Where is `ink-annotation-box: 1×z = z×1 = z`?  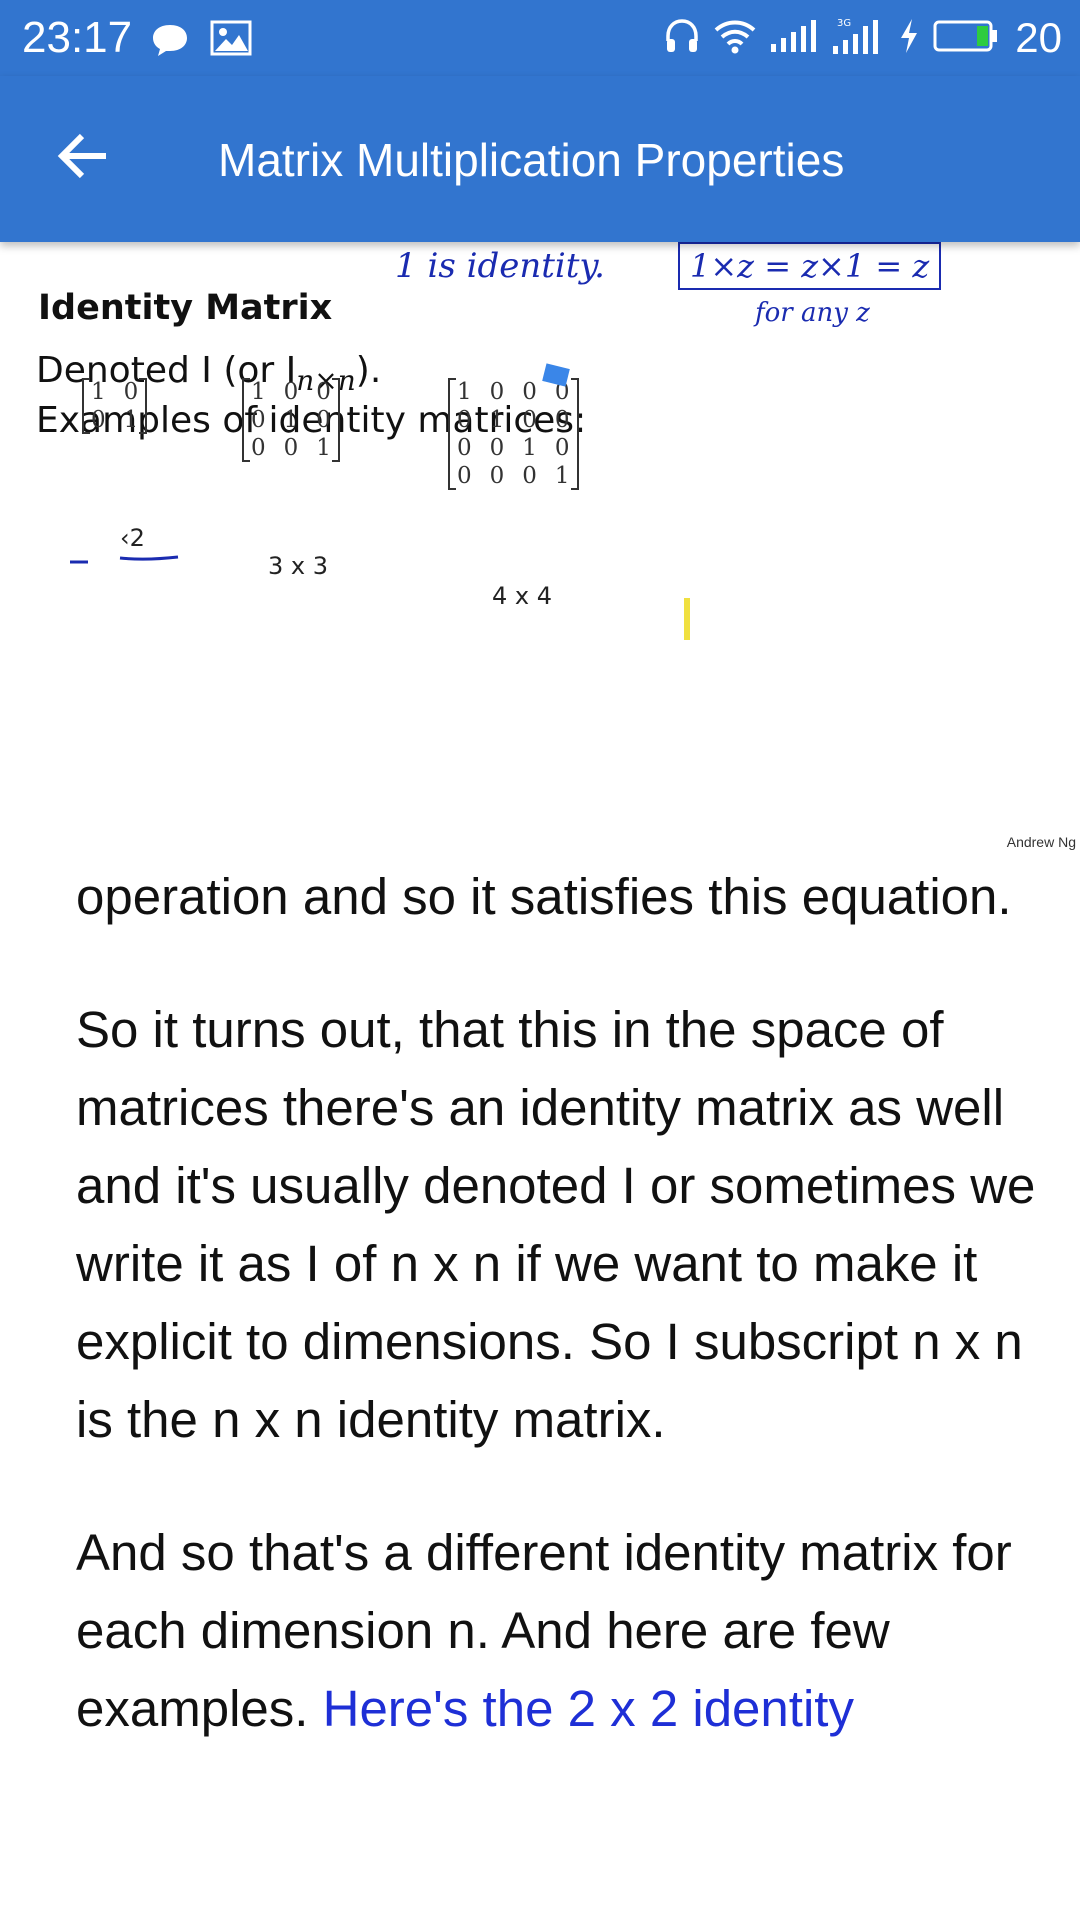 ink-annotation-box: 1×z = z×1 = z is located at coordinates (810, 266).